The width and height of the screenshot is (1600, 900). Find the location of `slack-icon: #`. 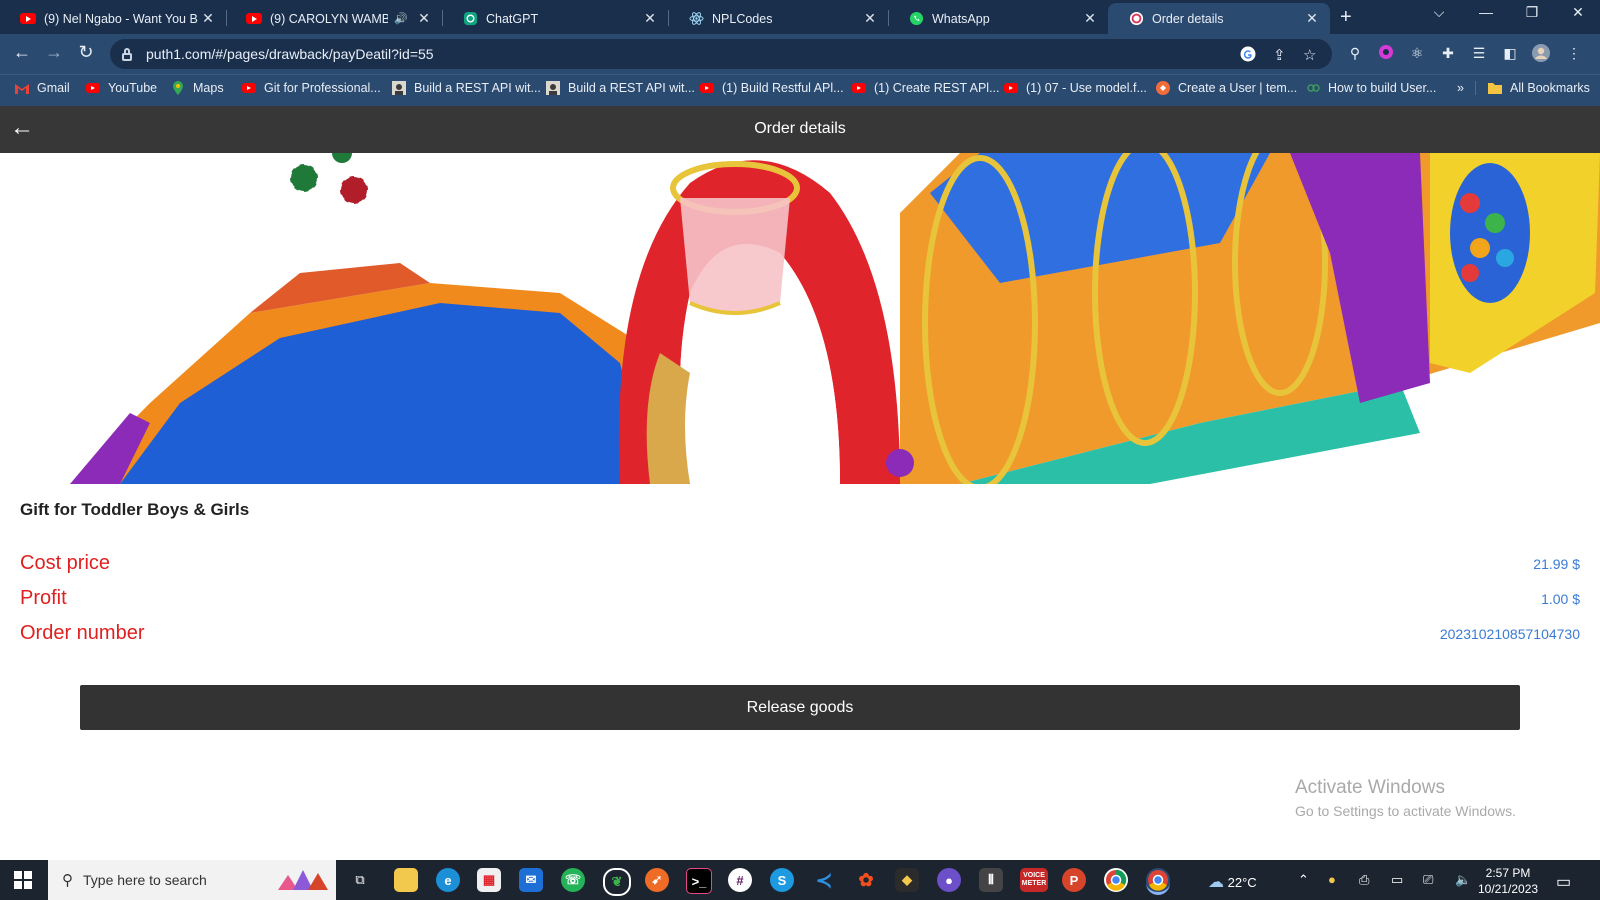

slack-icon: # is located at coordinates (740, 880).